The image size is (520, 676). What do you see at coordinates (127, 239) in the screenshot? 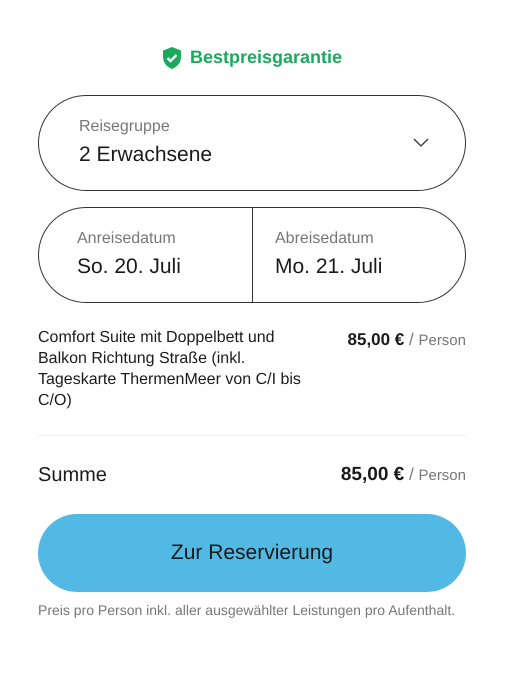
I see `field-label: Anreisedatum` at bounding box center [127, 239].